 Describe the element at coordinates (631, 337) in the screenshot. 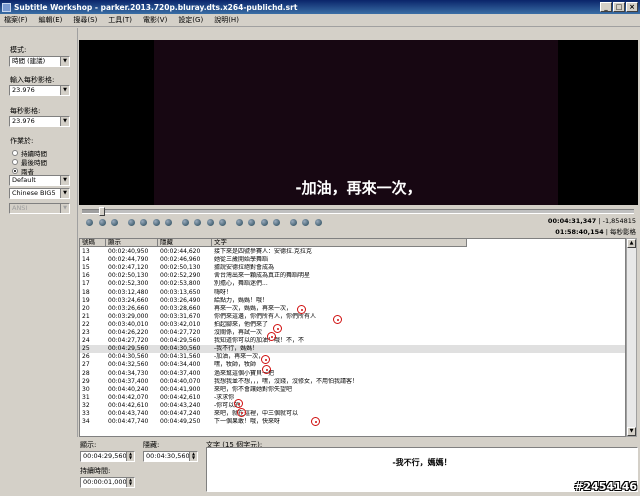

I see `table-scrollbar: ▲ ▼` at that location.